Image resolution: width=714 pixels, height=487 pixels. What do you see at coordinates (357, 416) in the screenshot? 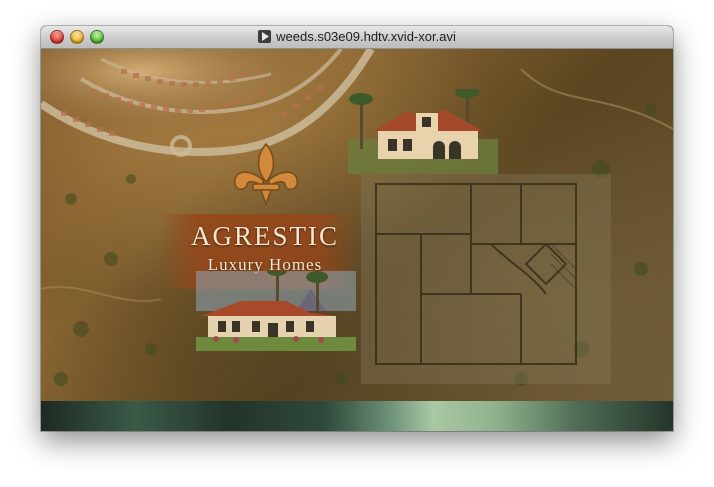
I see `video-next-scene-strip` at bounding box center [357, 416].